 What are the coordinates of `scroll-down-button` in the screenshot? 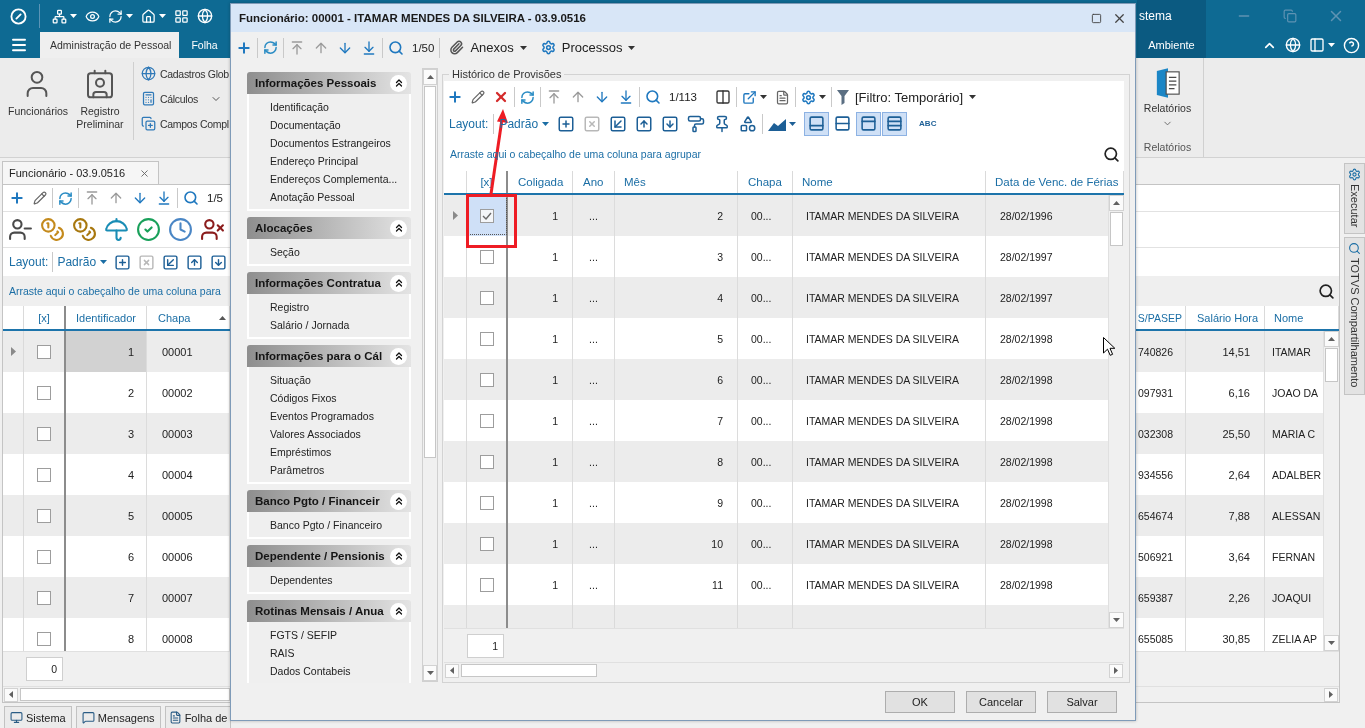 It's located at (430, 673).